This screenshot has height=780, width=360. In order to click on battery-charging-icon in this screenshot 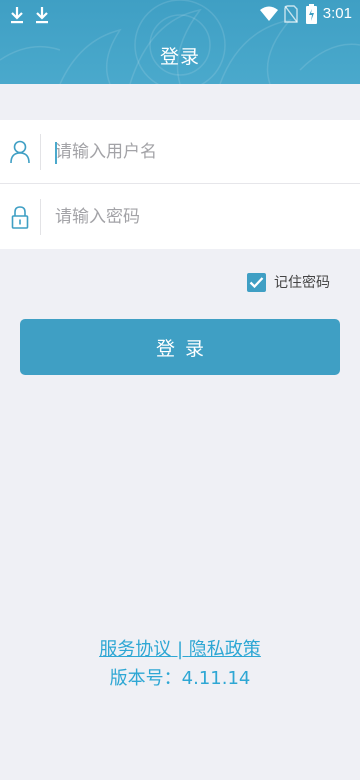, I will do `click(311, 14)`.